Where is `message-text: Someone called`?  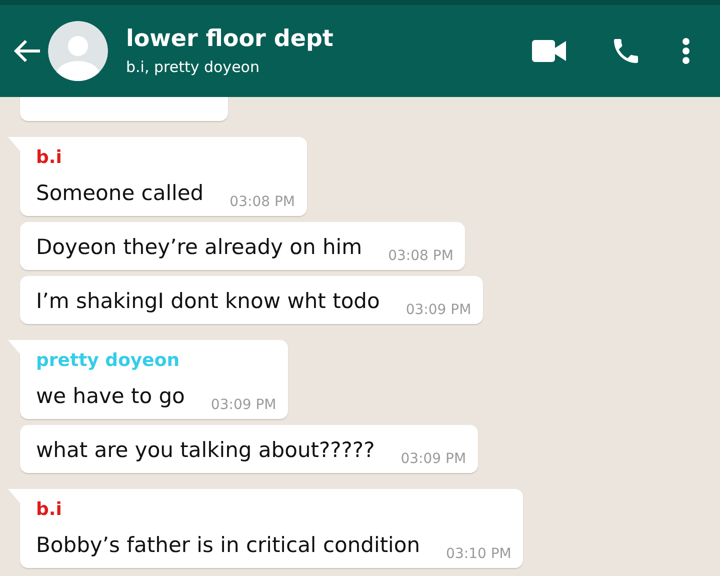 message-text: Someone called is located at coordinates (120, 193).